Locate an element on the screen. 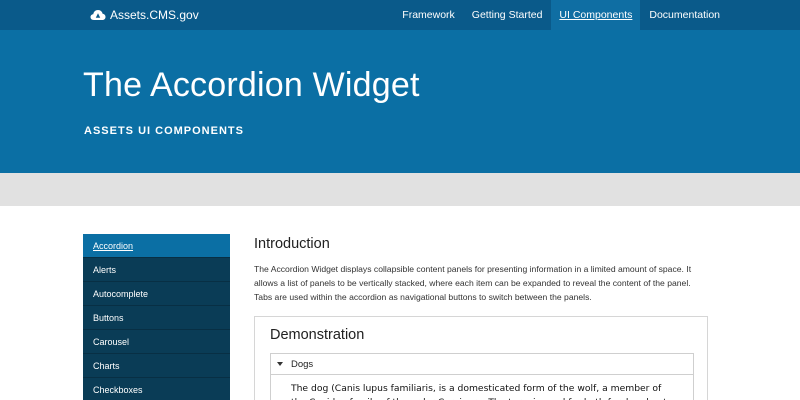 The image size is (800, 400). nav-framework: Framework is located at coordinates (428, 15).